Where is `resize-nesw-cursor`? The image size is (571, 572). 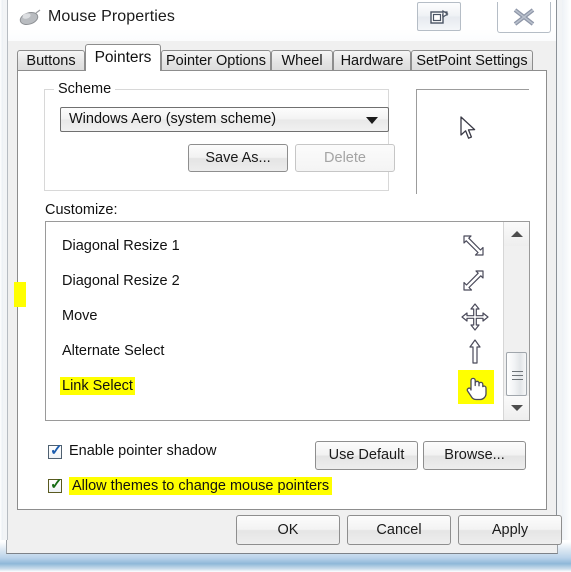
resize-nesw-cursor is located at coordinates (475, 282).